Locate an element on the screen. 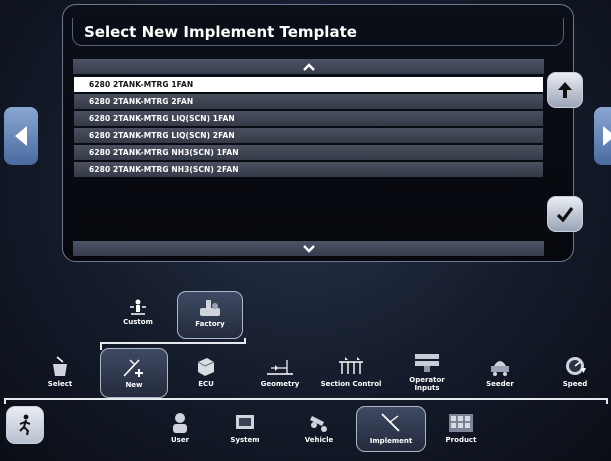 This screenshot has height=461, width=611. operator-inputs-icon is located at coordinates (427, 363).